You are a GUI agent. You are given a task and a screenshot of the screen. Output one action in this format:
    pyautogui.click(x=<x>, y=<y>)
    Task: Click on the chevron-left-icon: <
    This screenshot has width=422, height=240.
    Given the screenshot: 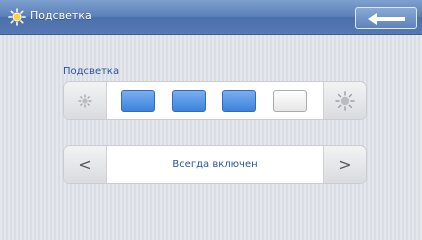 What is the action you would take?
    pyautogui.click(x=85, y=164)
    